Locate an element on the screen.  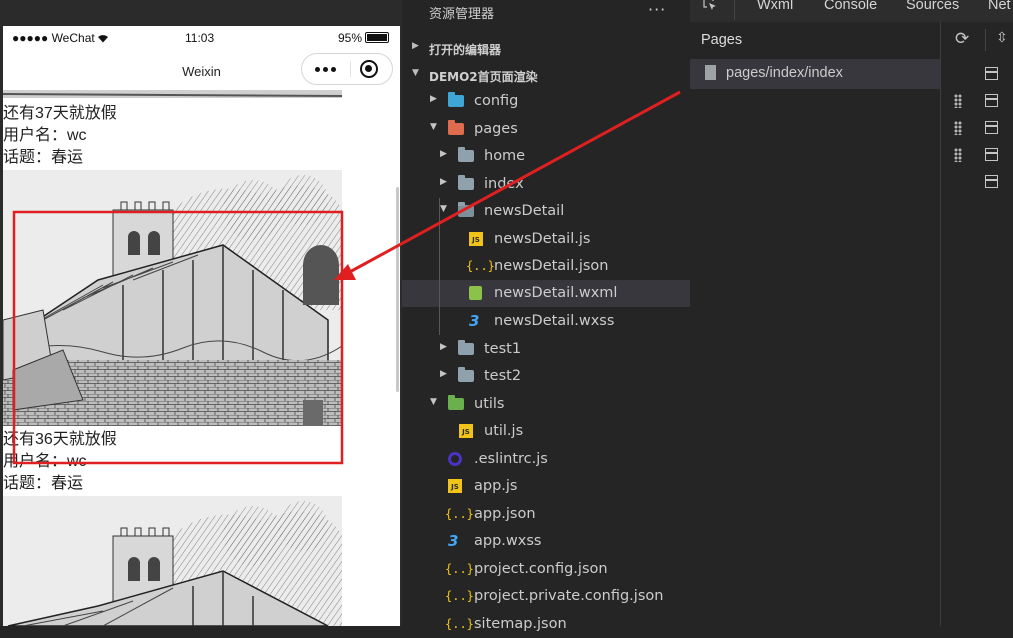
tree-label: test1 is located at coordinates (503, 349).